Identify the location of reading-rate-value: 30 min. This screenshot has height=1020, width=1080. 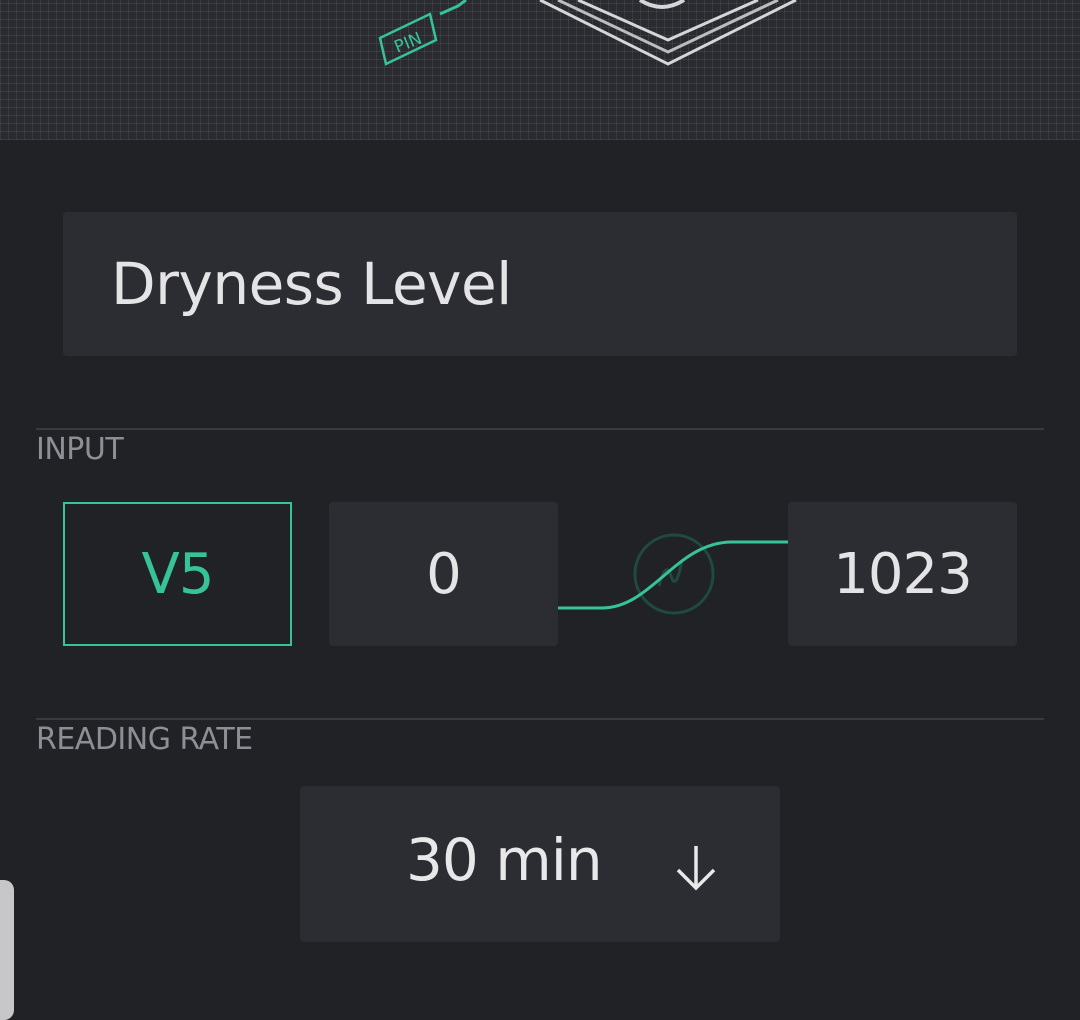
(504, 860).